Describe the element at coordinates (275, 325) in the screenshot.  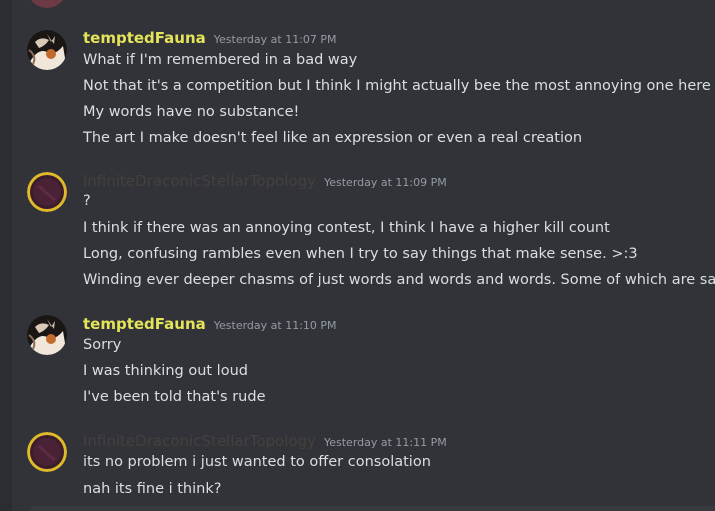
I see `timestamp: Yesterday at 11:10 PM` at that location.